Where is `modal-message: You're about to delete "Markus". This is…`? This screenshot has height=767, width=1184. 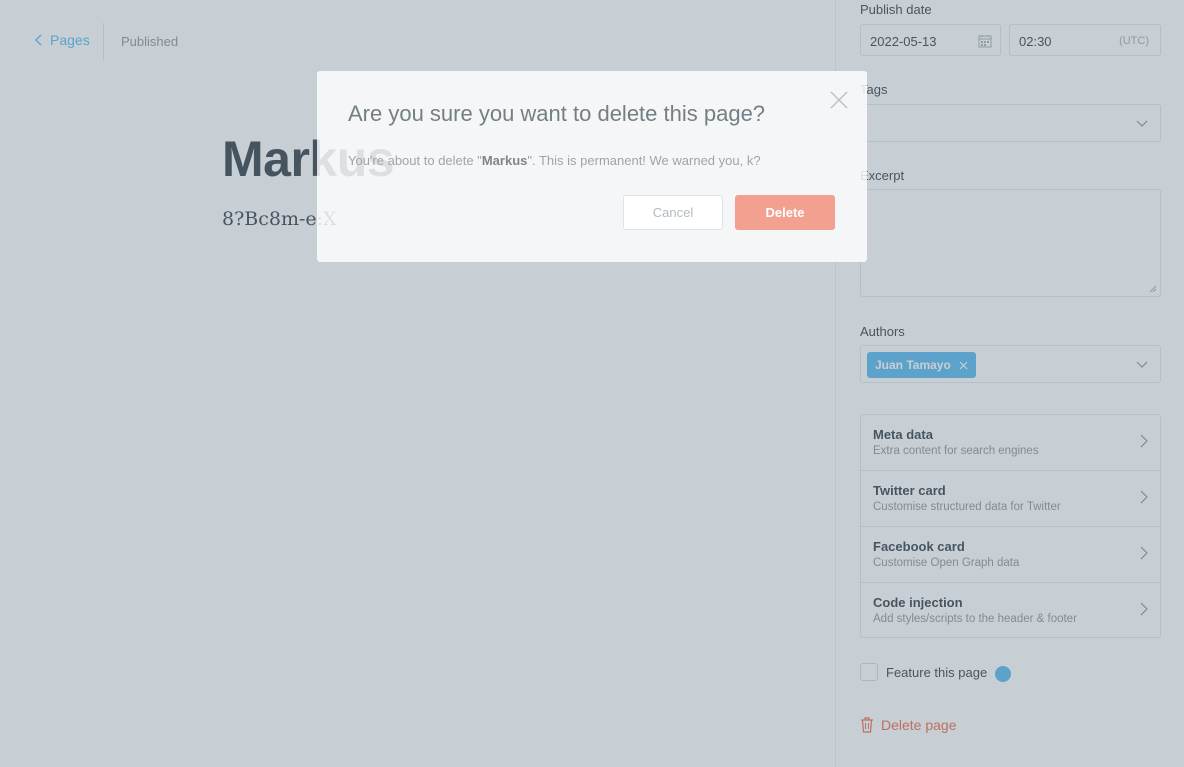 modal-message: You're about to delete "Markus". This is… is located at coordinates (554, 160).